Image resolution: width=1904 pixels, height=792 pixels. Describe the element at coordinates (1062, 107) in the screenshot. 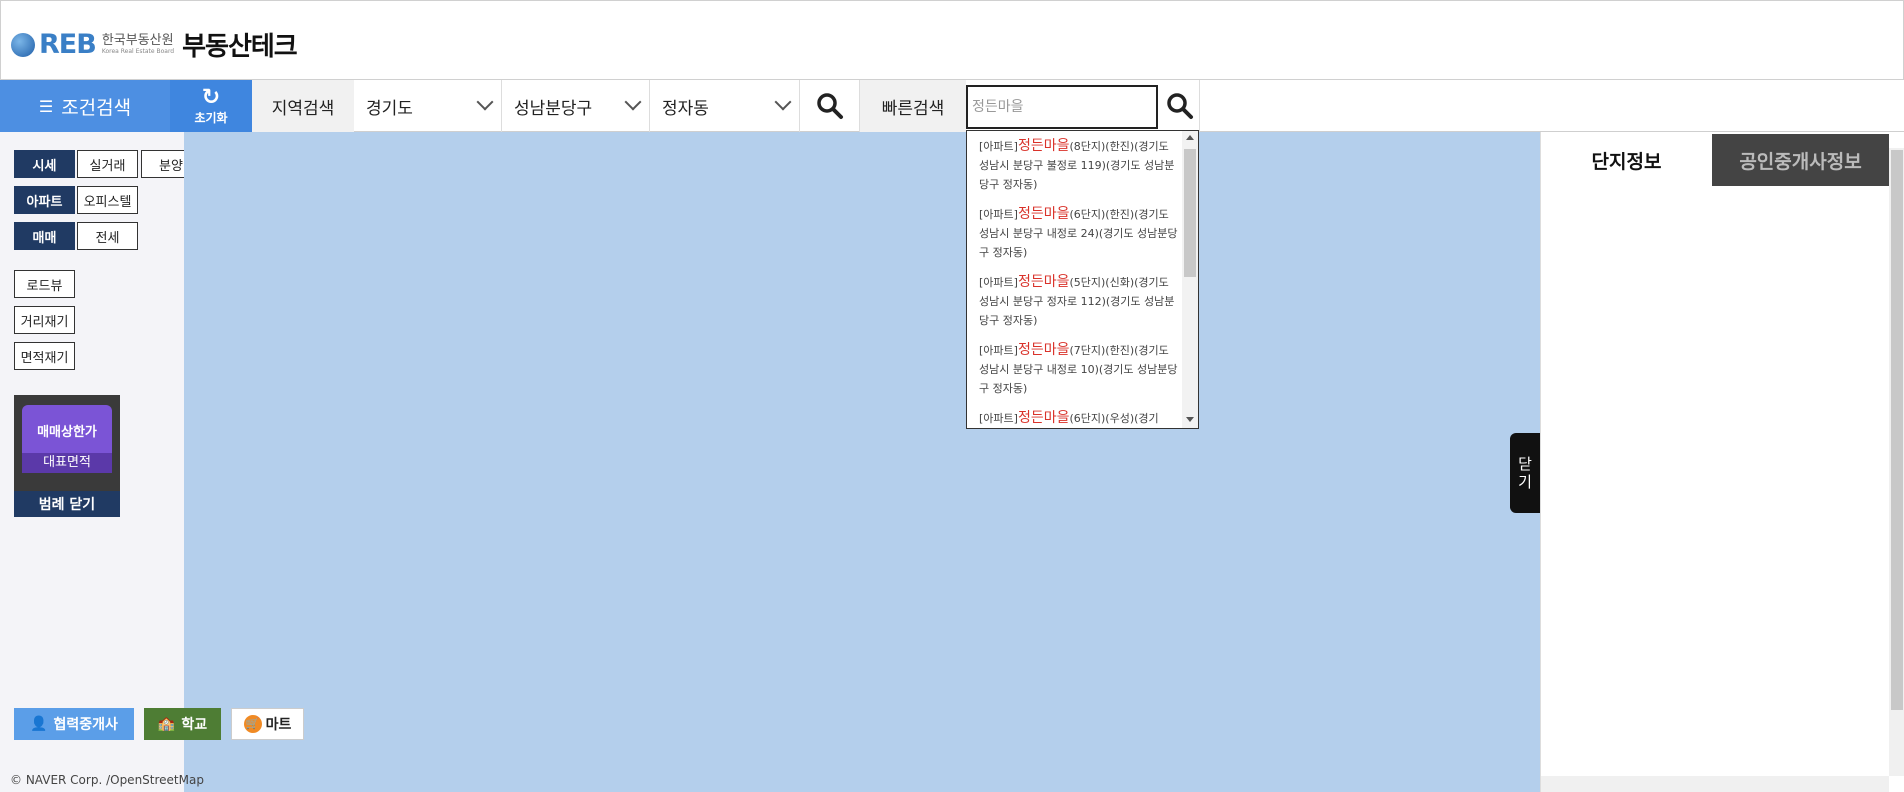

I see `quick-search-input` at that location.